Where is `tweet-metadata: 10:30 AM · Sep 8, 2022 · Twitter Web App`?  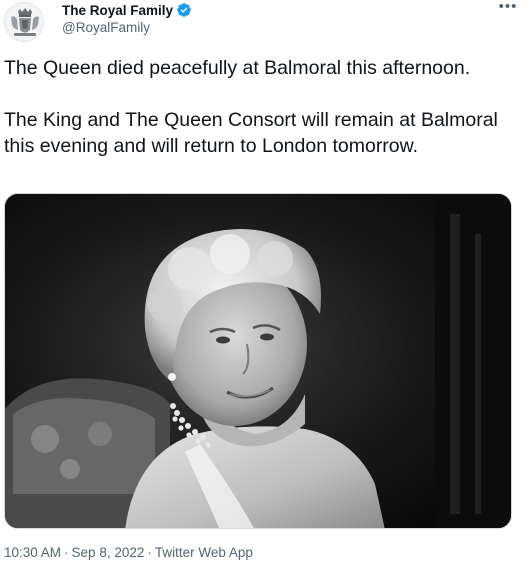 tweet-metadata: 10:30 AM · Sep 8, 2022 · Twitter Web App is located at coordinates (128, 552).